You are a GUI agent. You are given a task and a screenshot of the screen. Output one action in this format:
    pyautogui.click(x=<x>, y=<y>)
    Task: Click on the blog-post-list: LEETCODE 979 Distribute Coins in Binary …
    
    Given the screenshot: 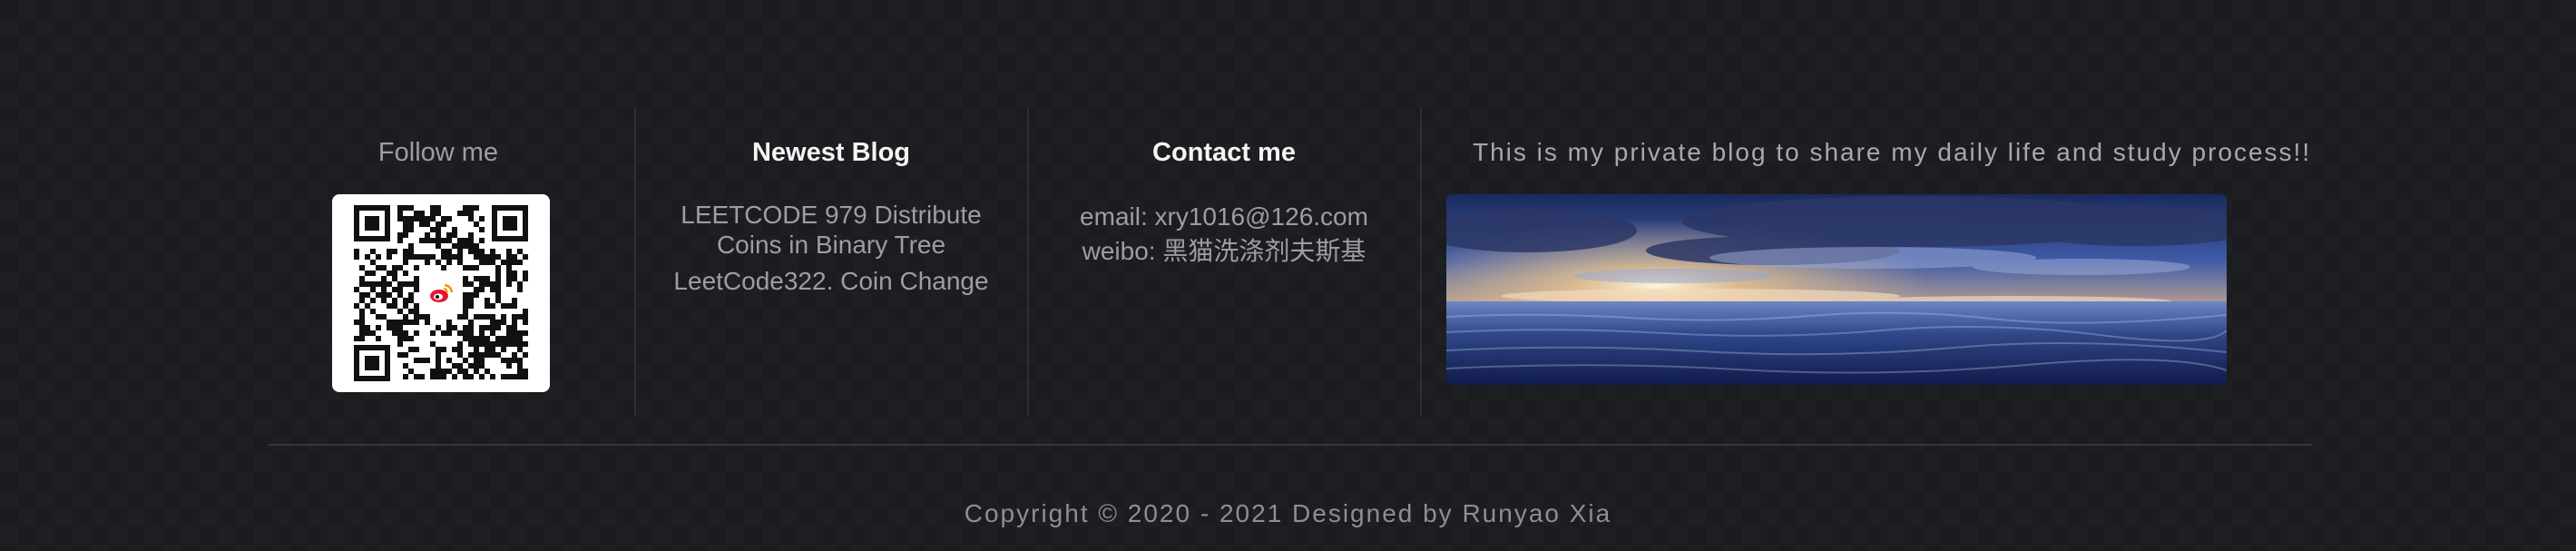 What is the action you would take?
    pyautogui.click(x=831, y=248)
    